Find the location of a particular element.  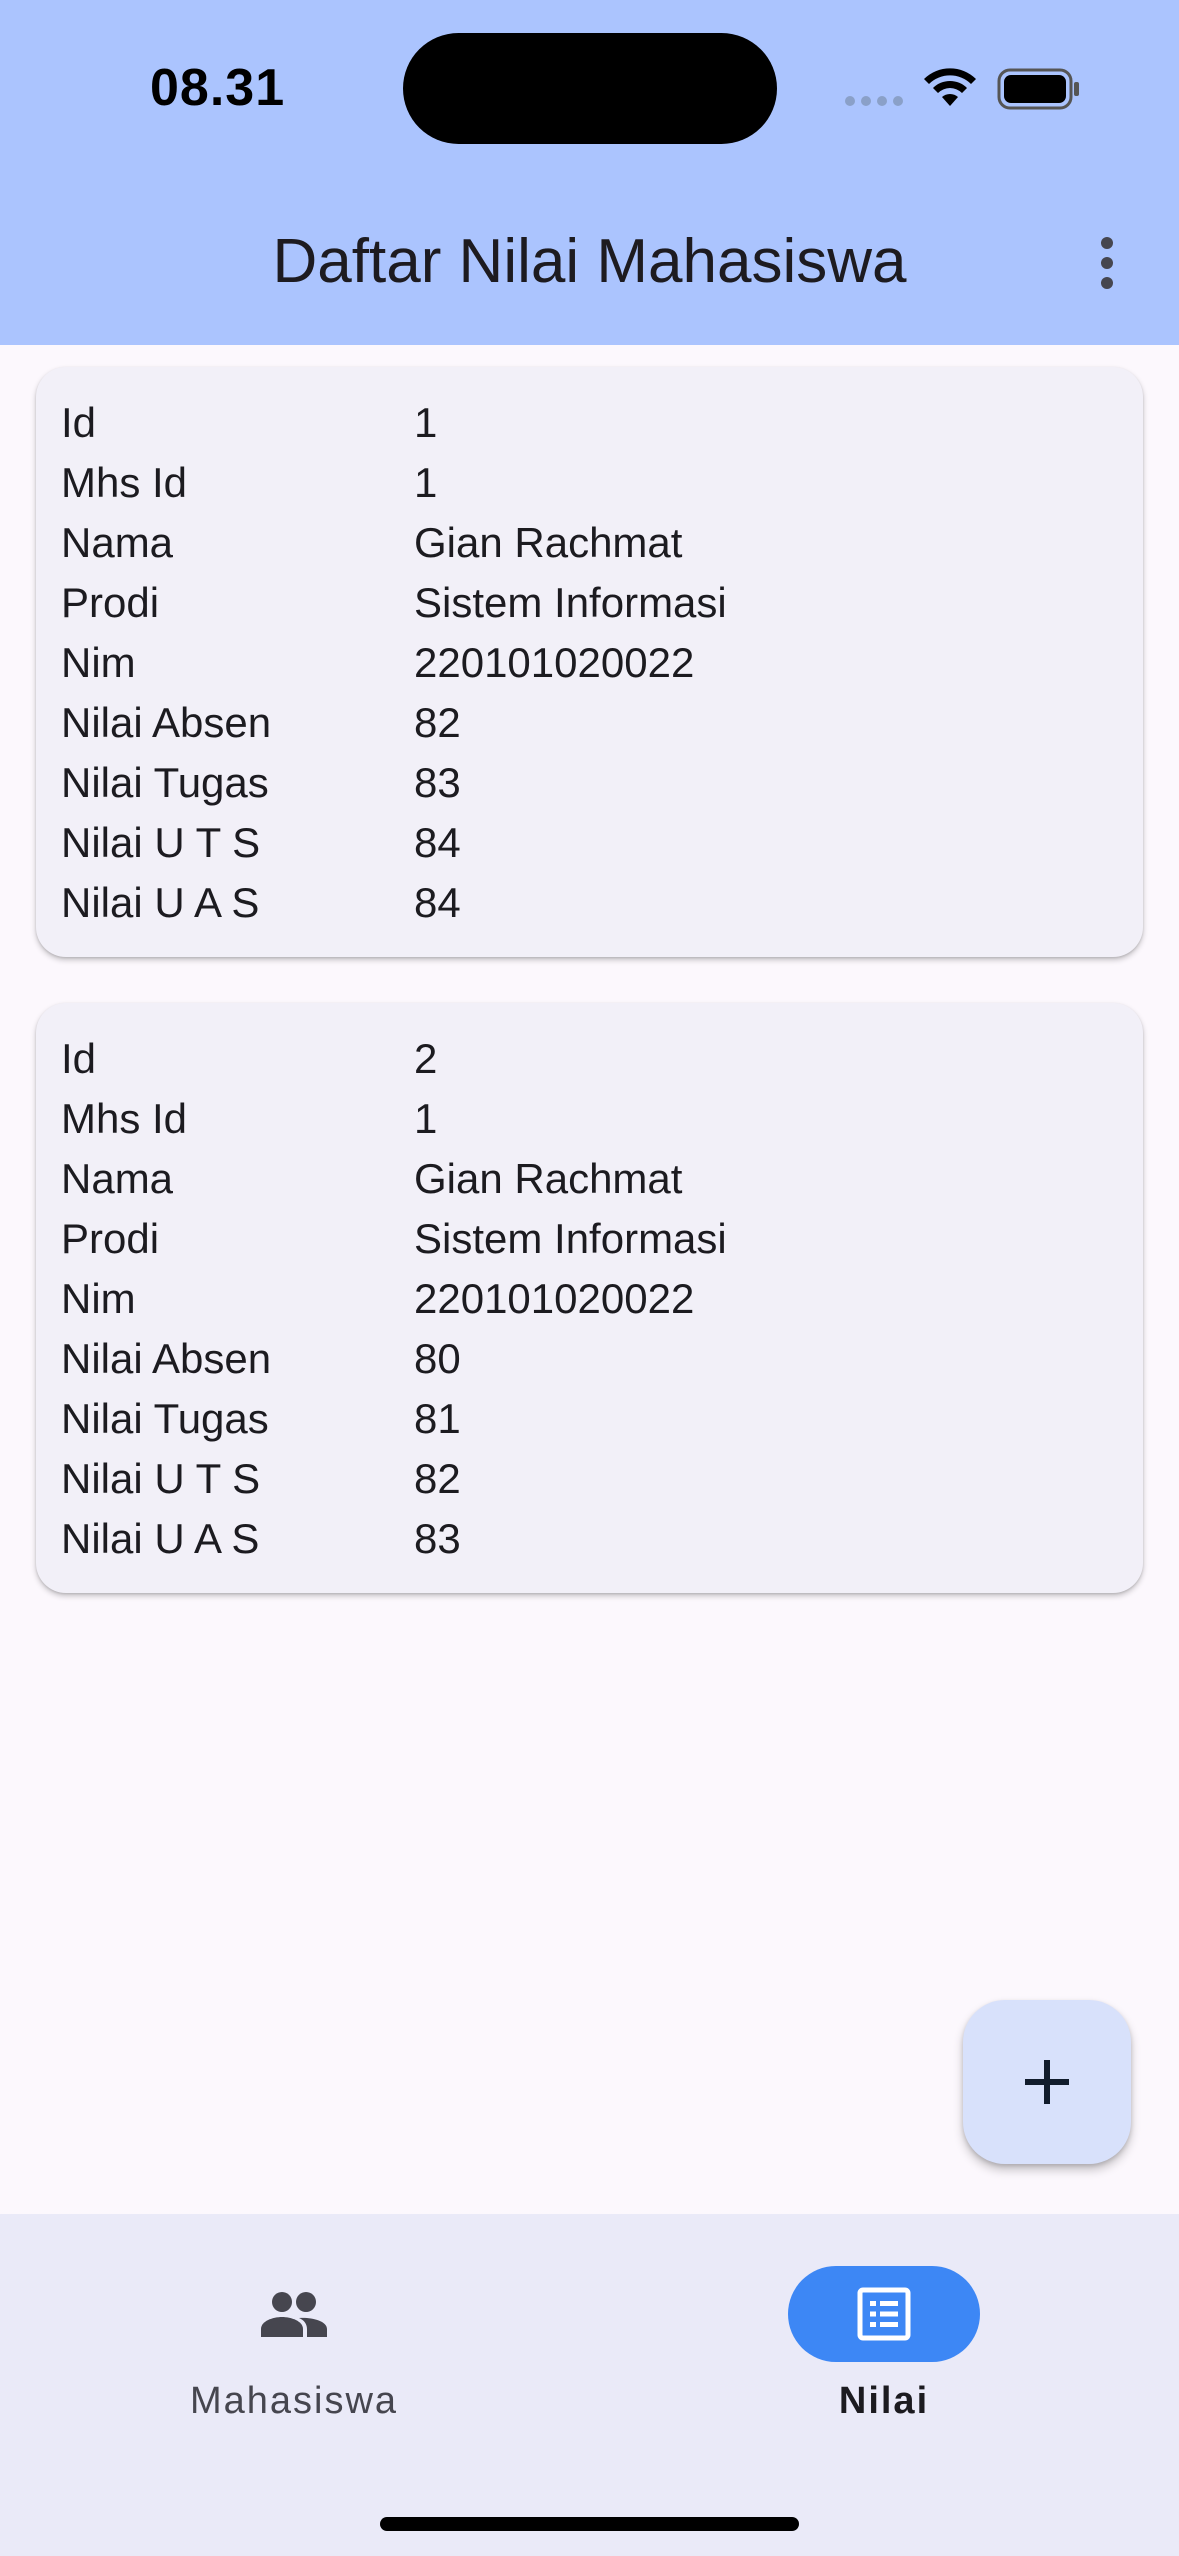

more-options-button is located at coordinates (1107, 263).